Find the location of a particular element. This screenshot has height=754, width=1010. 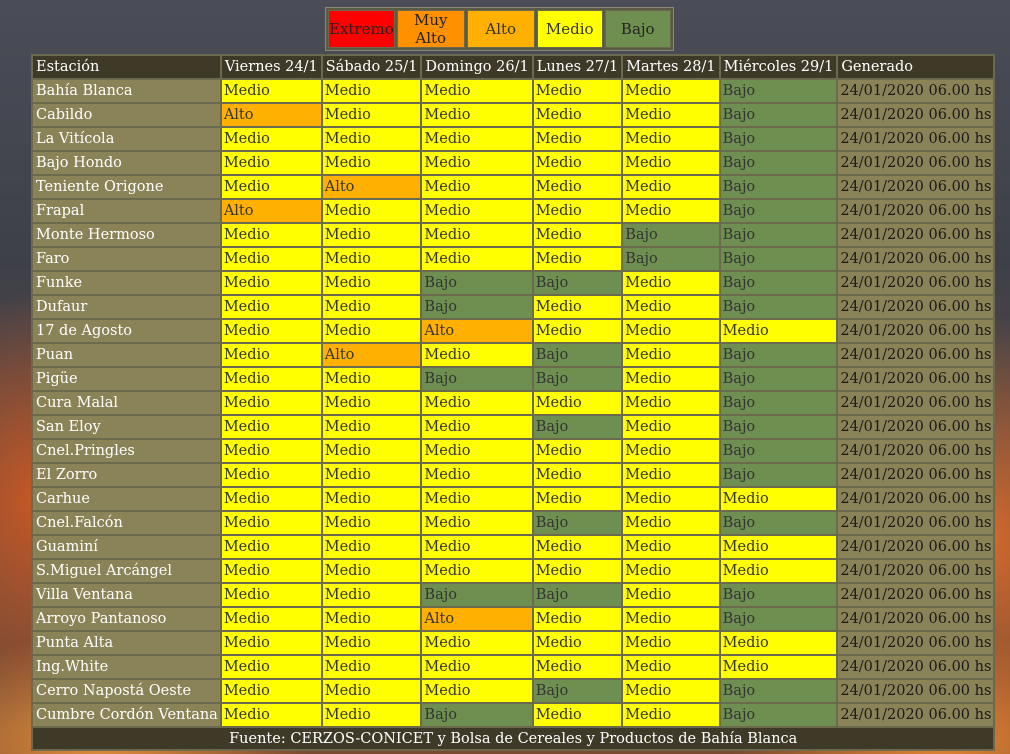

risk-cell: Alto is located at coordinates (371, 355).